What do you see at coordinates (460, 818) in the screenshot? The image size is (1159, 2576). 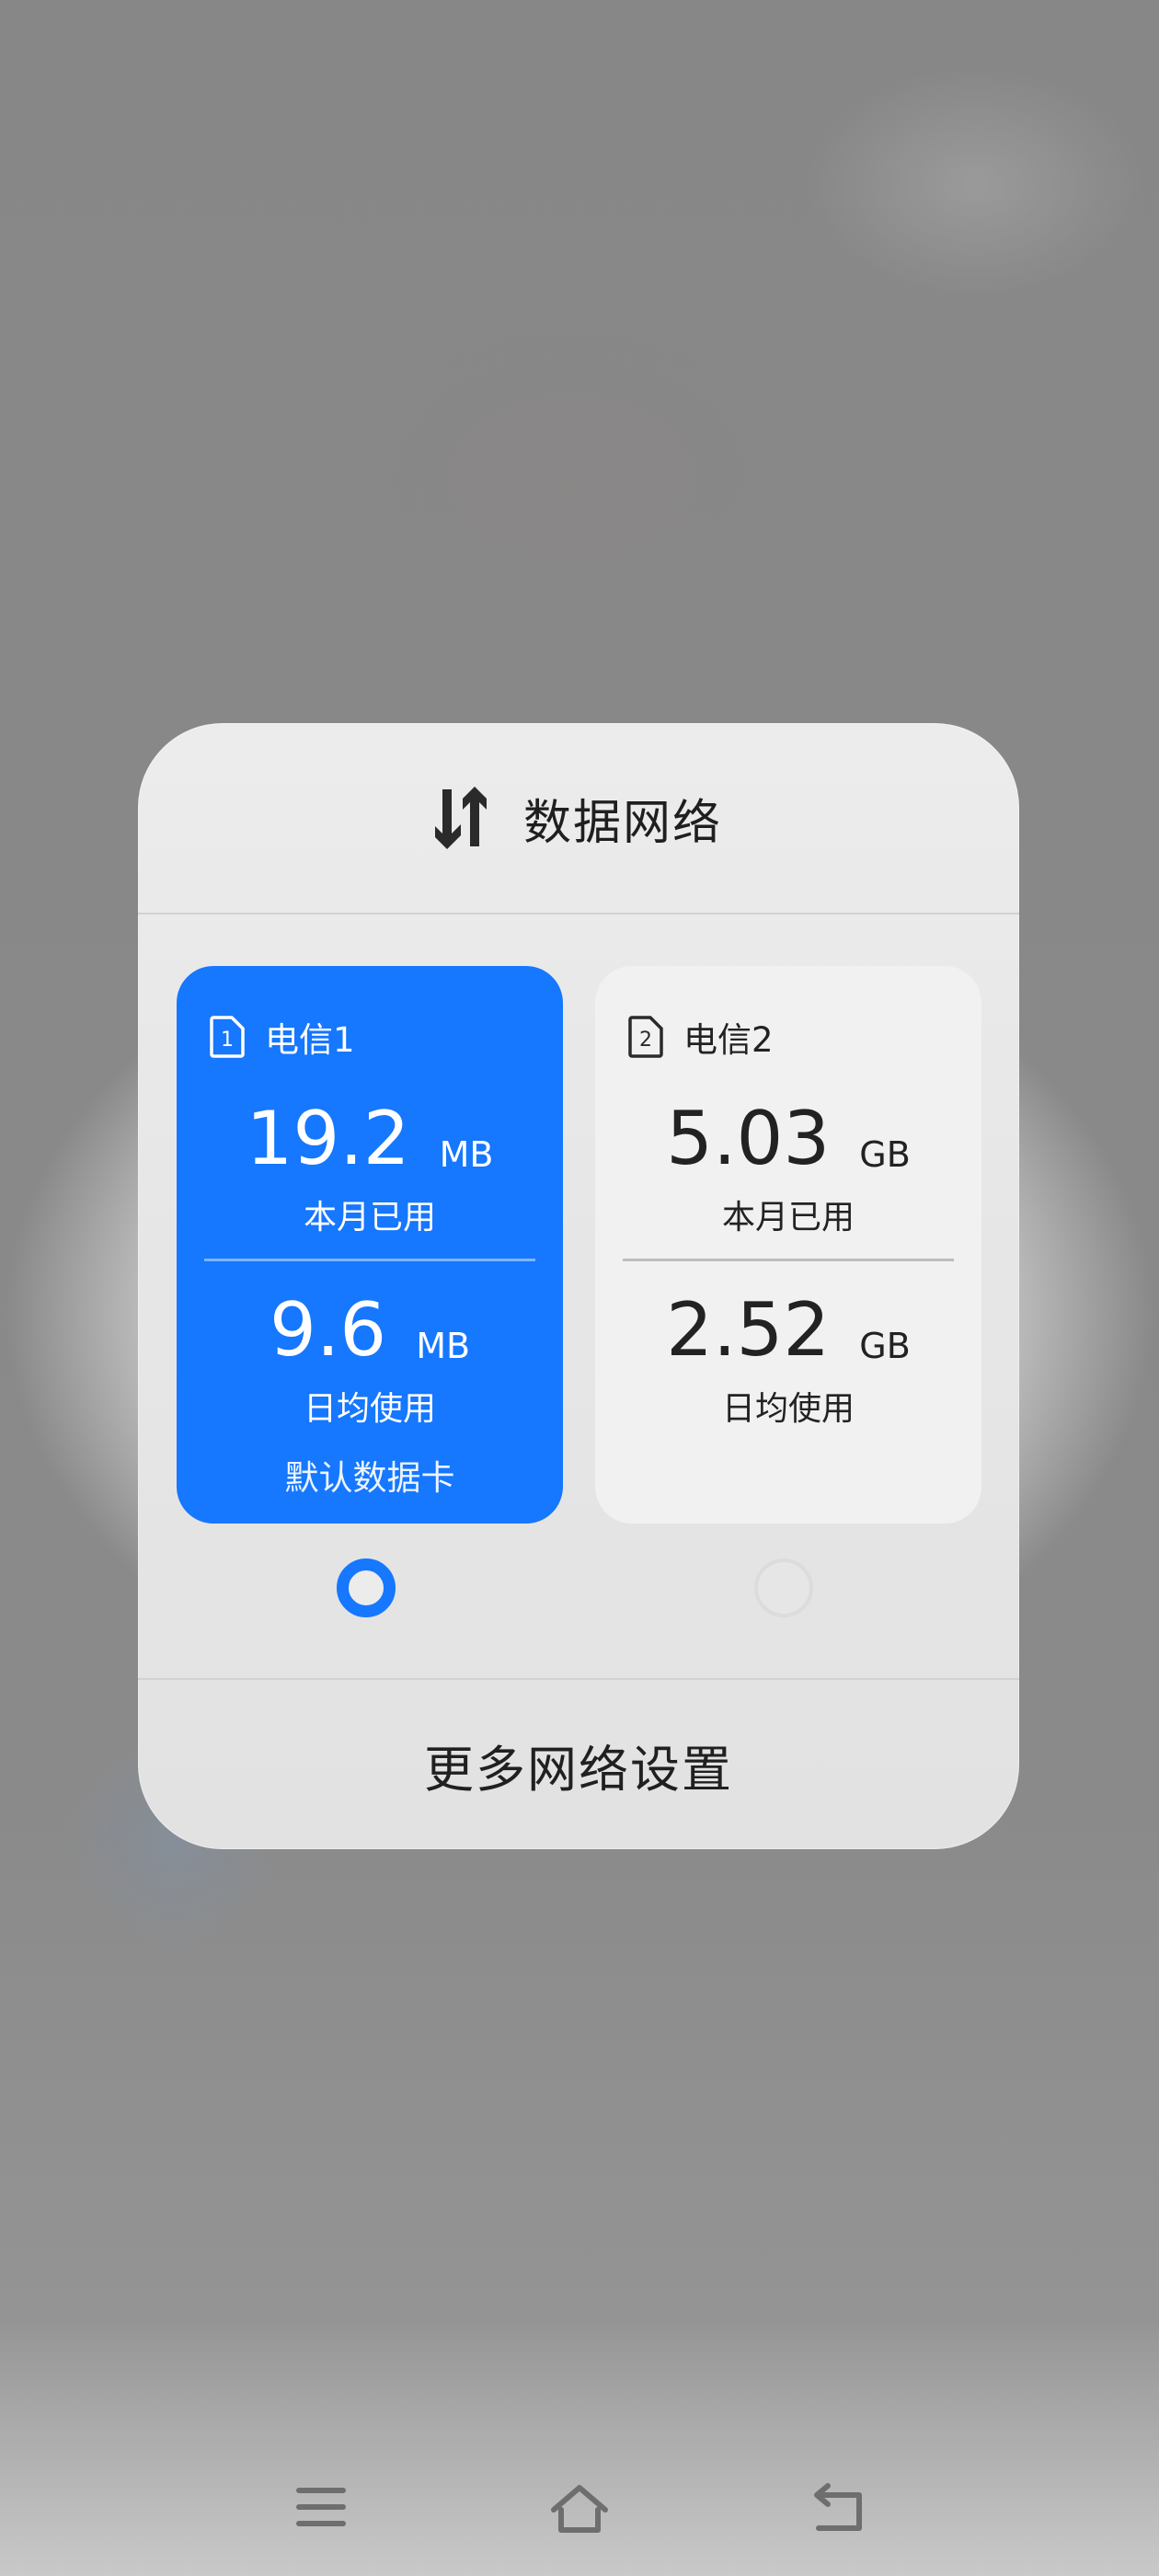 I see `data-arrows-icon` at bounding box center [460, 818].